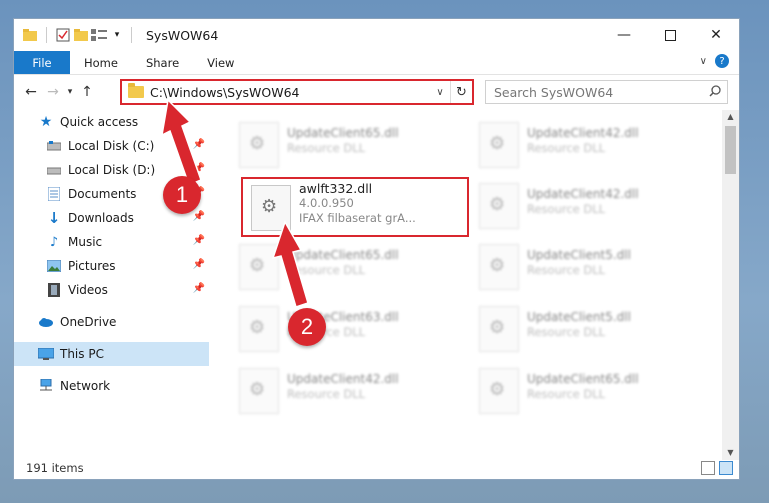  Describe the element at coordinates (85, 386) in the screenshot. I see `sidebar-item-label: Network` at that location.